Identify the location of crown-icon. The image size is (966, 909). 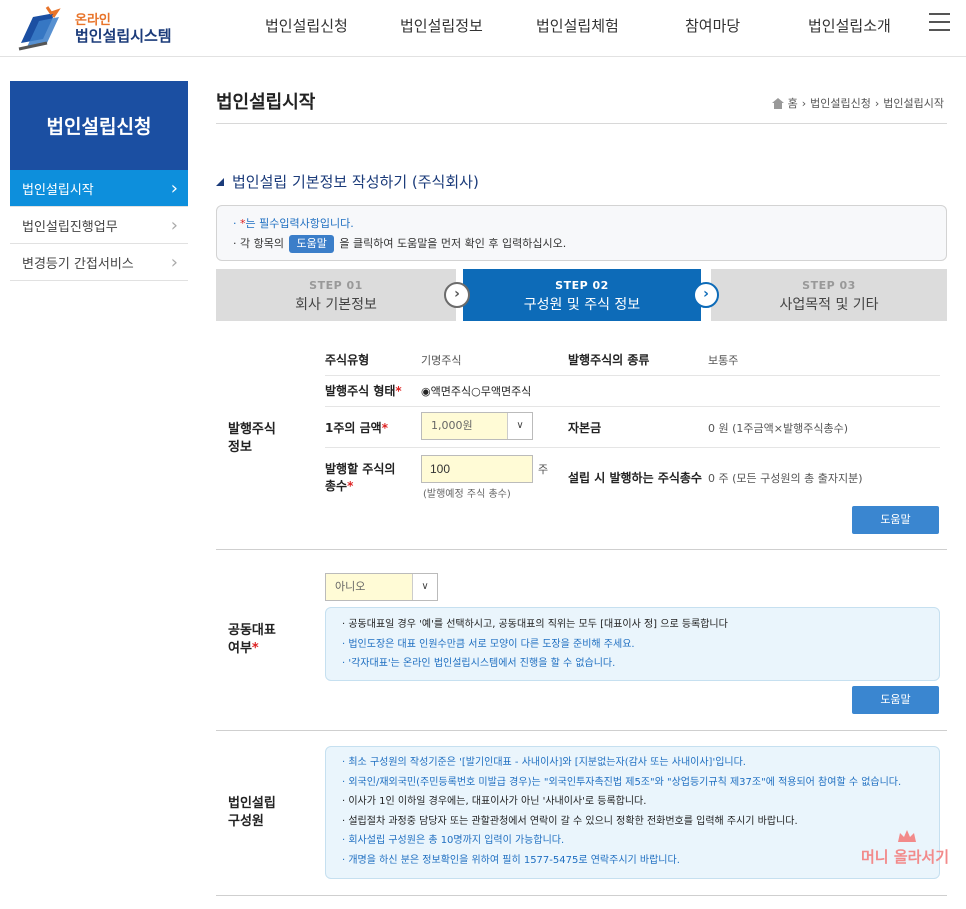
(907, 836).